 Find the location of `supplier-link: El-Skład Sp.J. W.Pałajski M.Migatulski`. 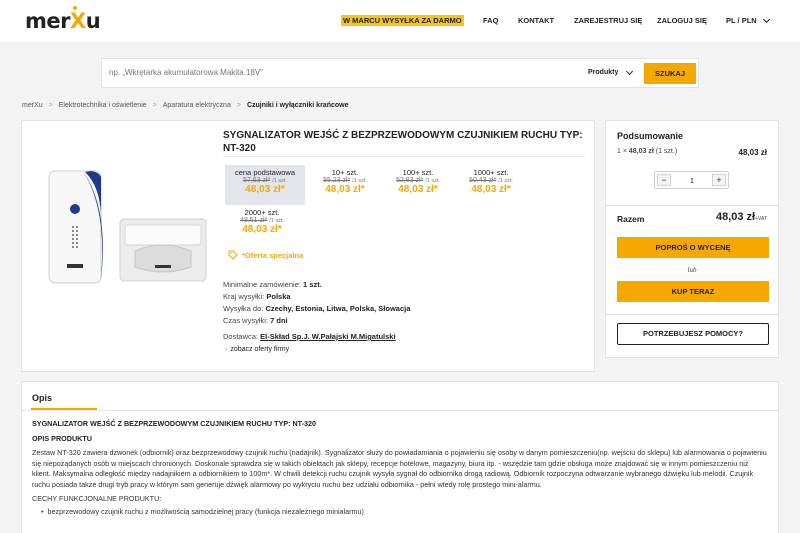

supplier-link: El-Skład Sp.J. W.Pałajski M.Migatulski is located at coordinates (327, 336).